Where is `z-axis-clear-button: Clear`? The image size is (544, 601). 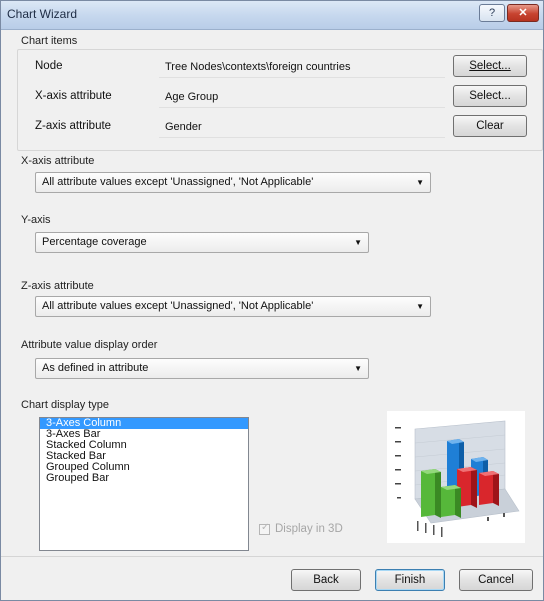
z-axis-clear-button: Clear is located at coordinates (490, 126).